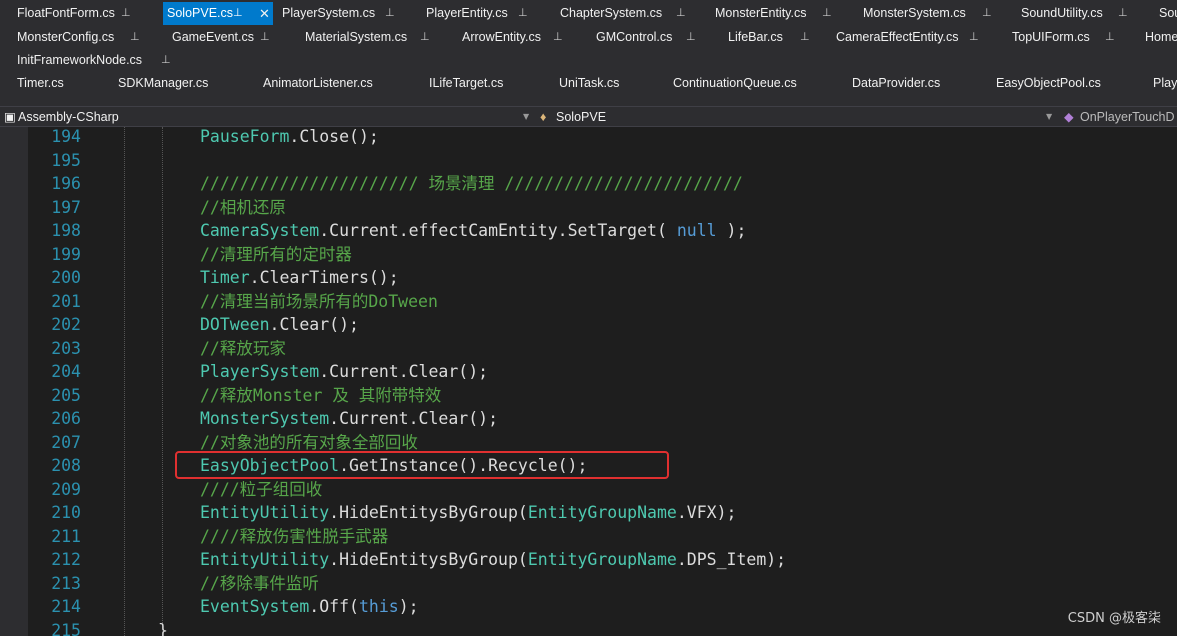 Image resolution: width=1177 pixels, height=636 pixels. What do you see at coordinates (334, 136) in the screenshot?
I see `code-token: .Close();` at bounding box center [334, 136].